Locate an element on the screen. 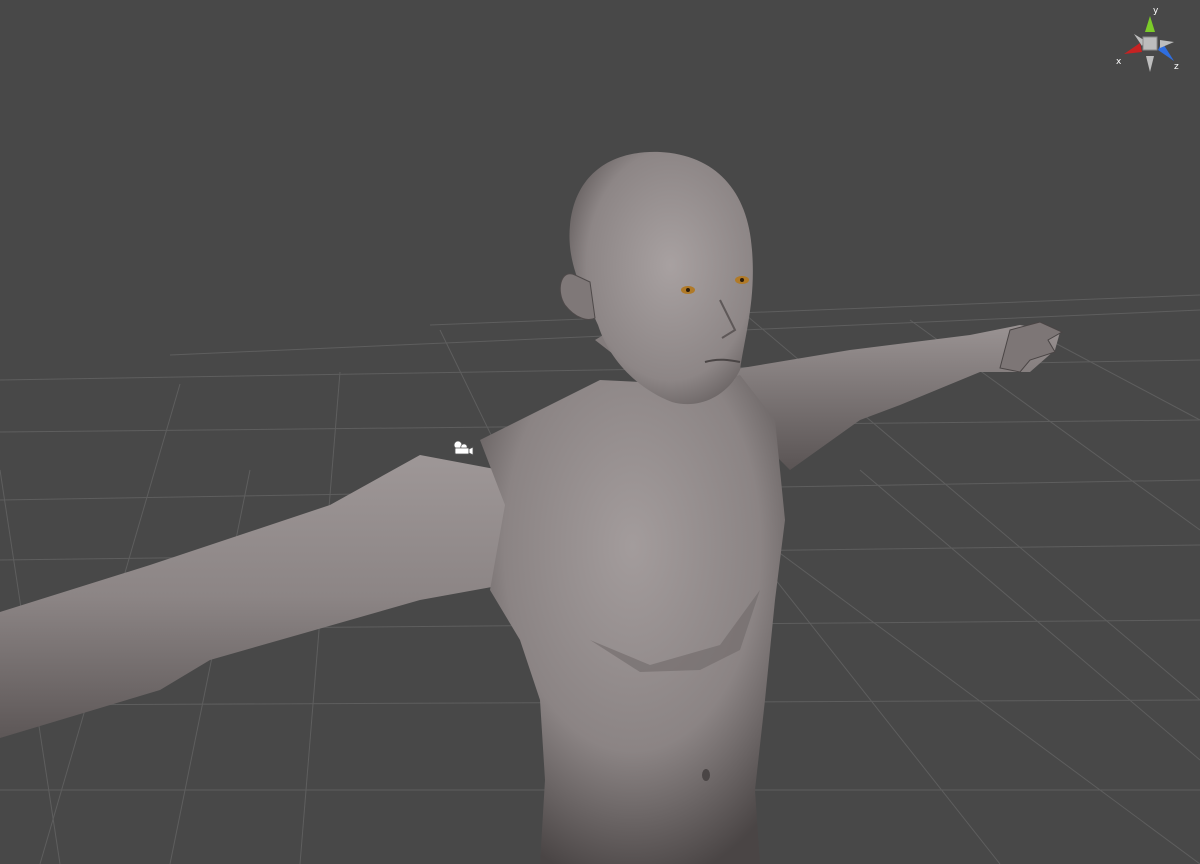 The width and height of the screenshot is (1200, 864). gizmo-center-cube is located at coordinates (1150, 43).